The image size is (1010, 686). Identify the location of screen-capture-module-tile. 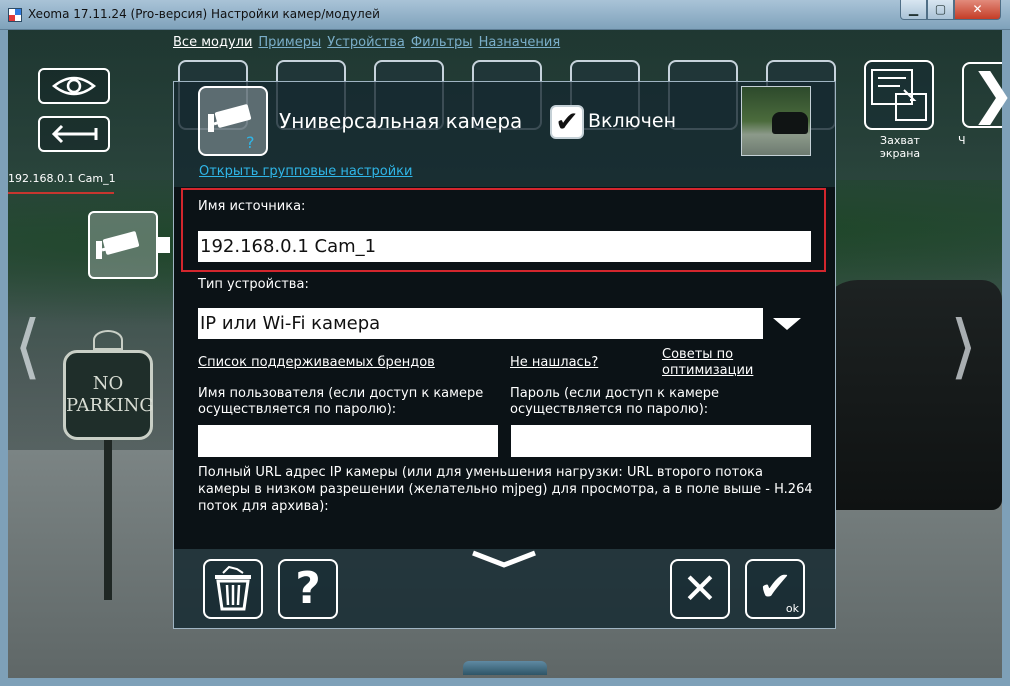
(899, 95).